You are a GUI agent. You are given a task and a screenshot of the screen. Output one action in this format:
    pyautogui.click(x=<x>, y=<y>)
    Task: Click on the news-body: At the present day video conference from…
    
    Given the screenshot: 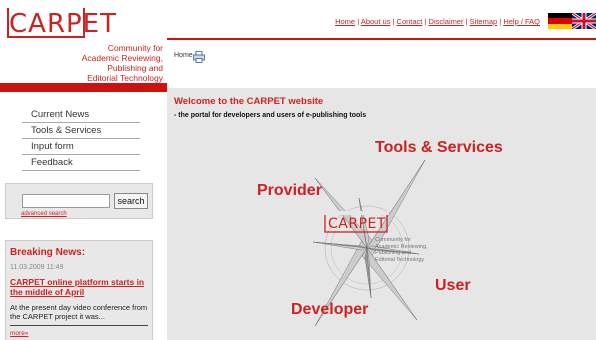 What is the action you would take?
    pyautogui.click(x=79, y=314)
    